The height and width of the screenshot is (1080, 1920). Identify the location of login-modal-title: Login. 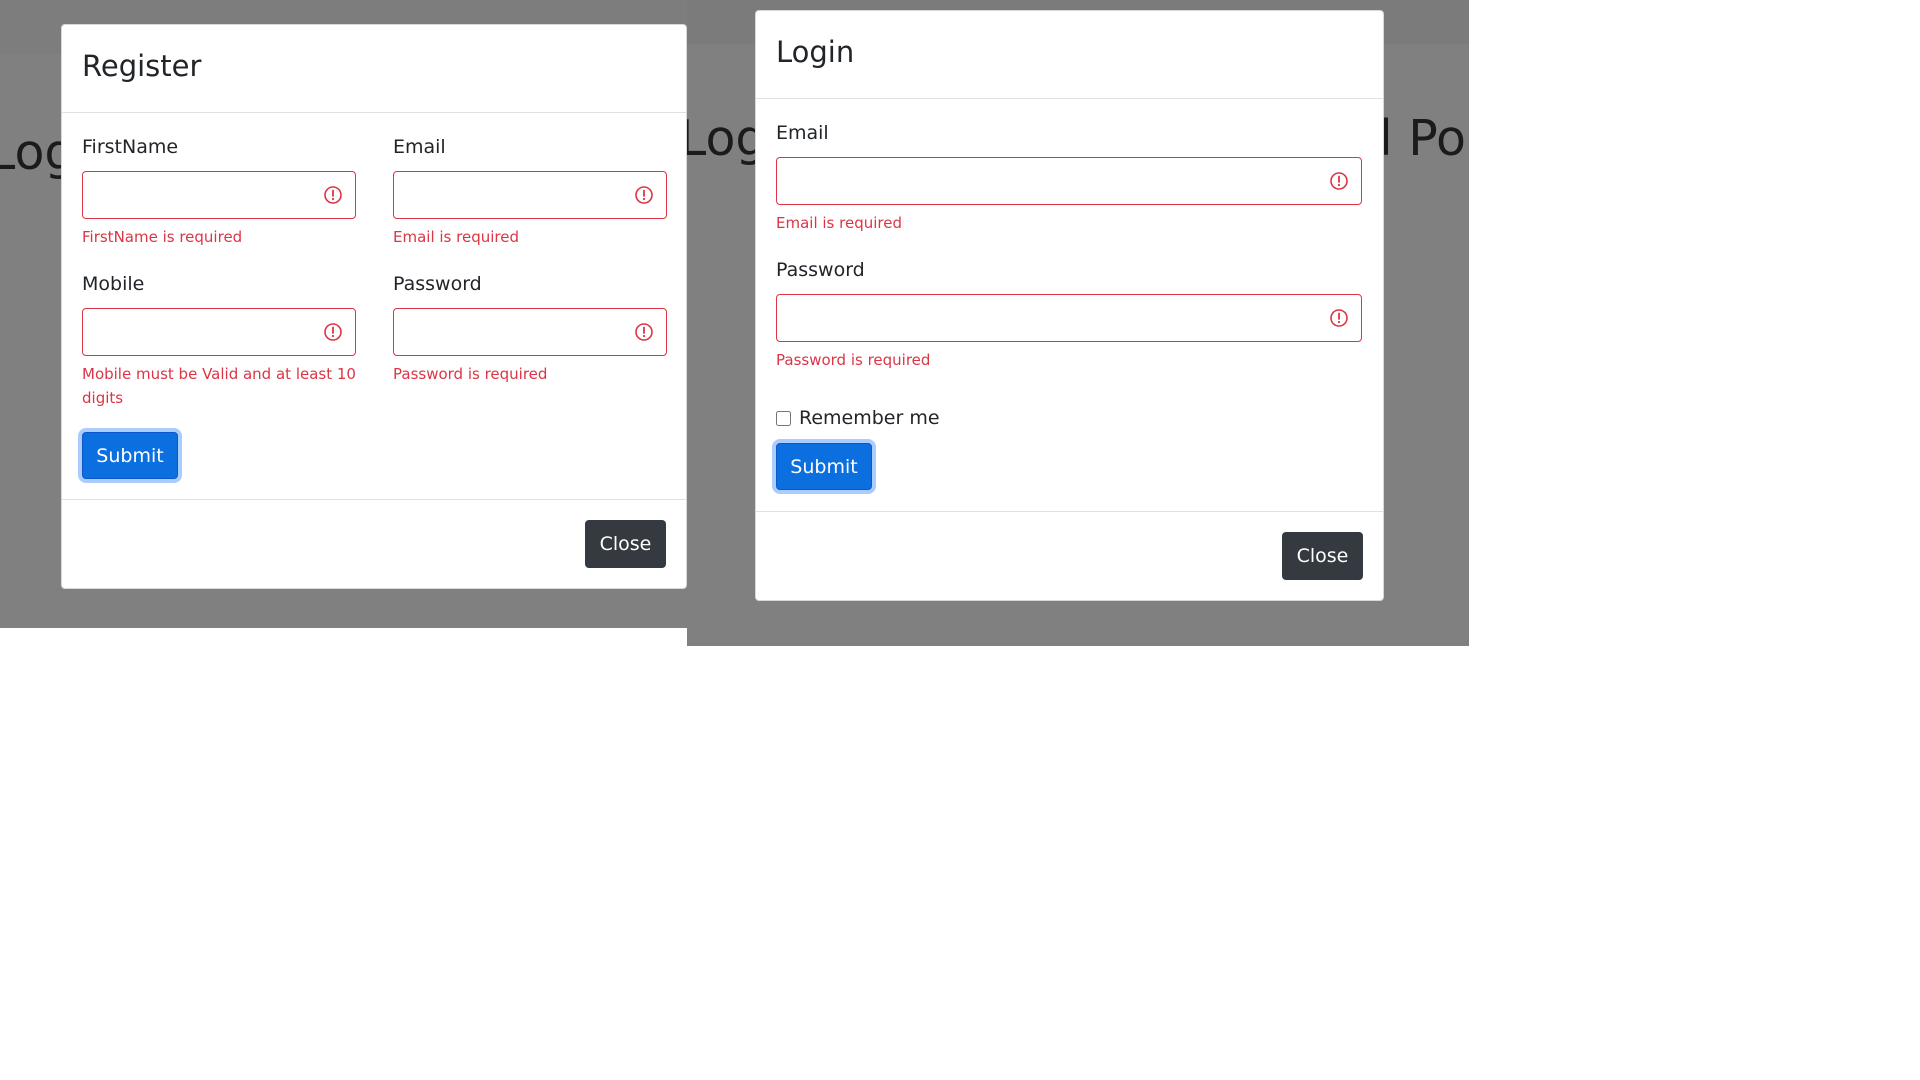
(815, 52).